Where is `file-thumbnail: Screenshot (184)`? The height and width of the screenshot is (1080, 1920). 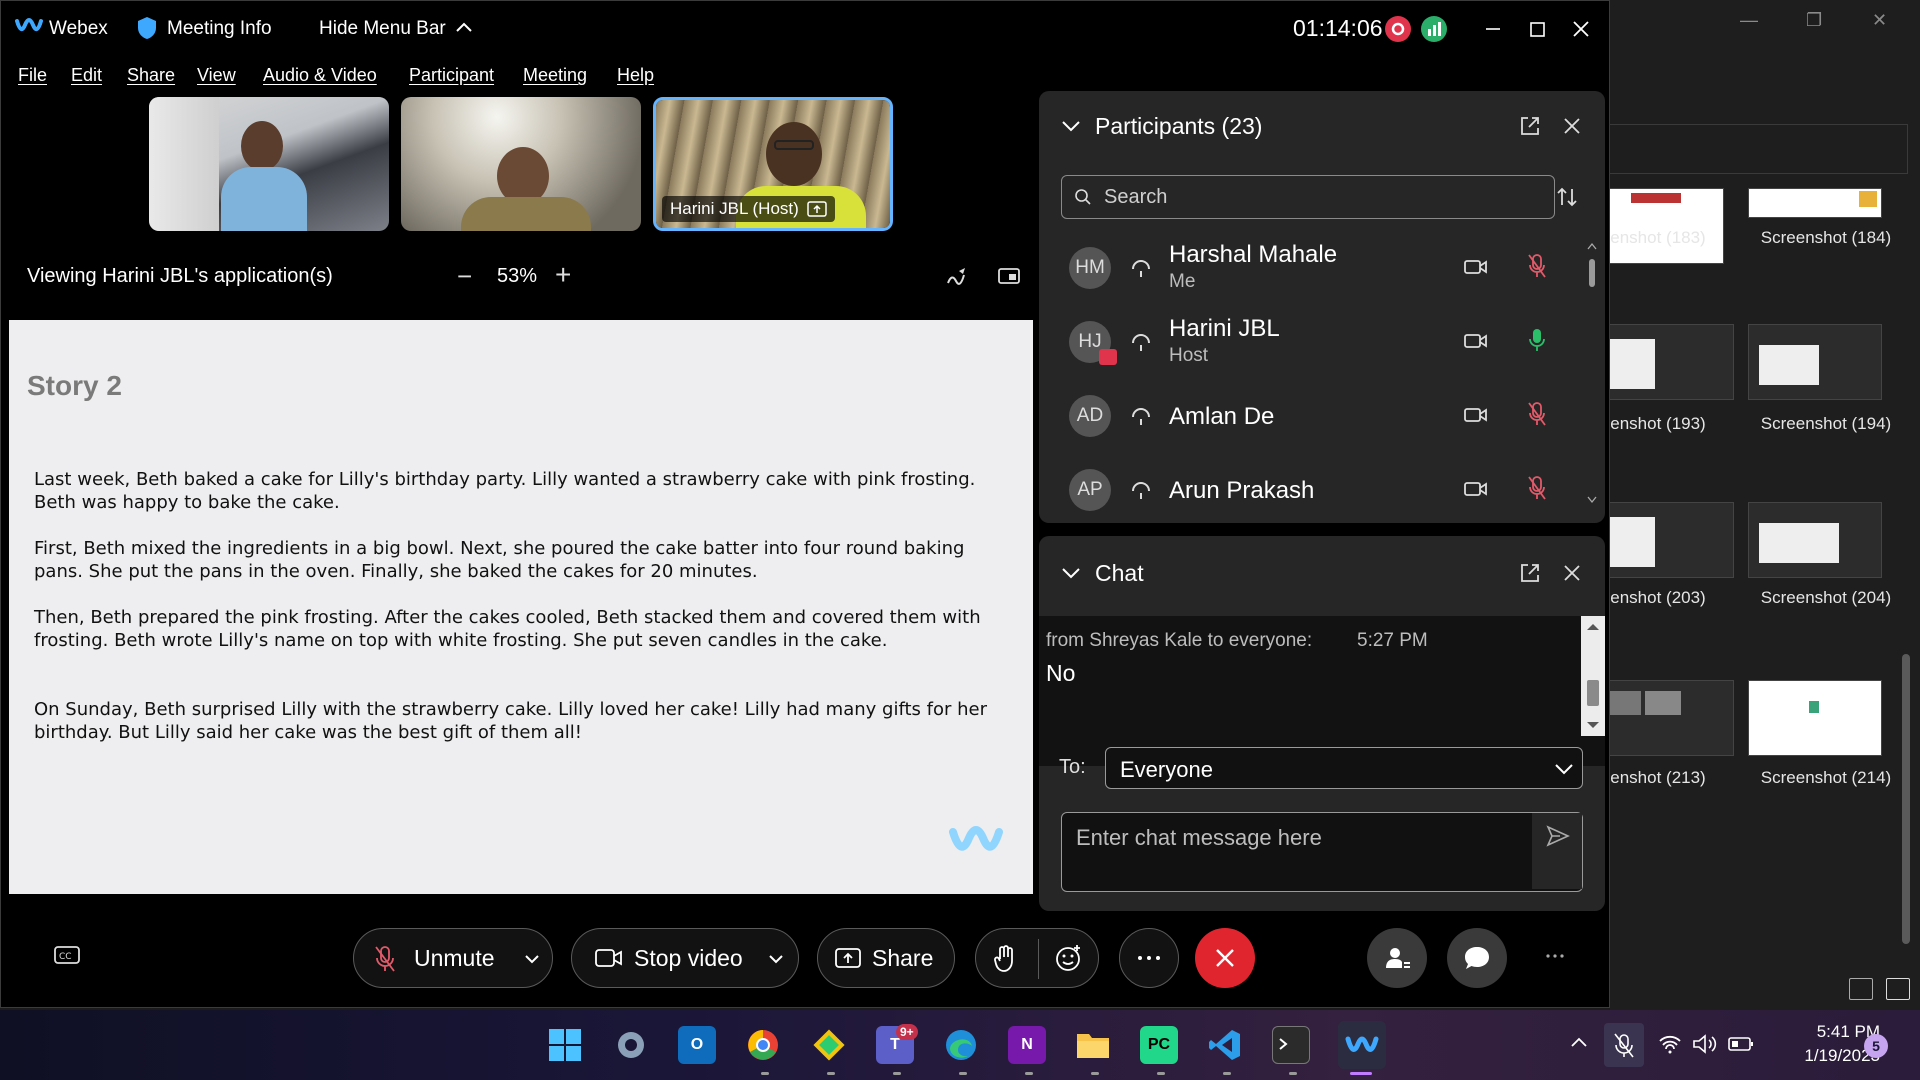 file-thumbnail: Screenshot (184) is located at coordinates (1826, 248).